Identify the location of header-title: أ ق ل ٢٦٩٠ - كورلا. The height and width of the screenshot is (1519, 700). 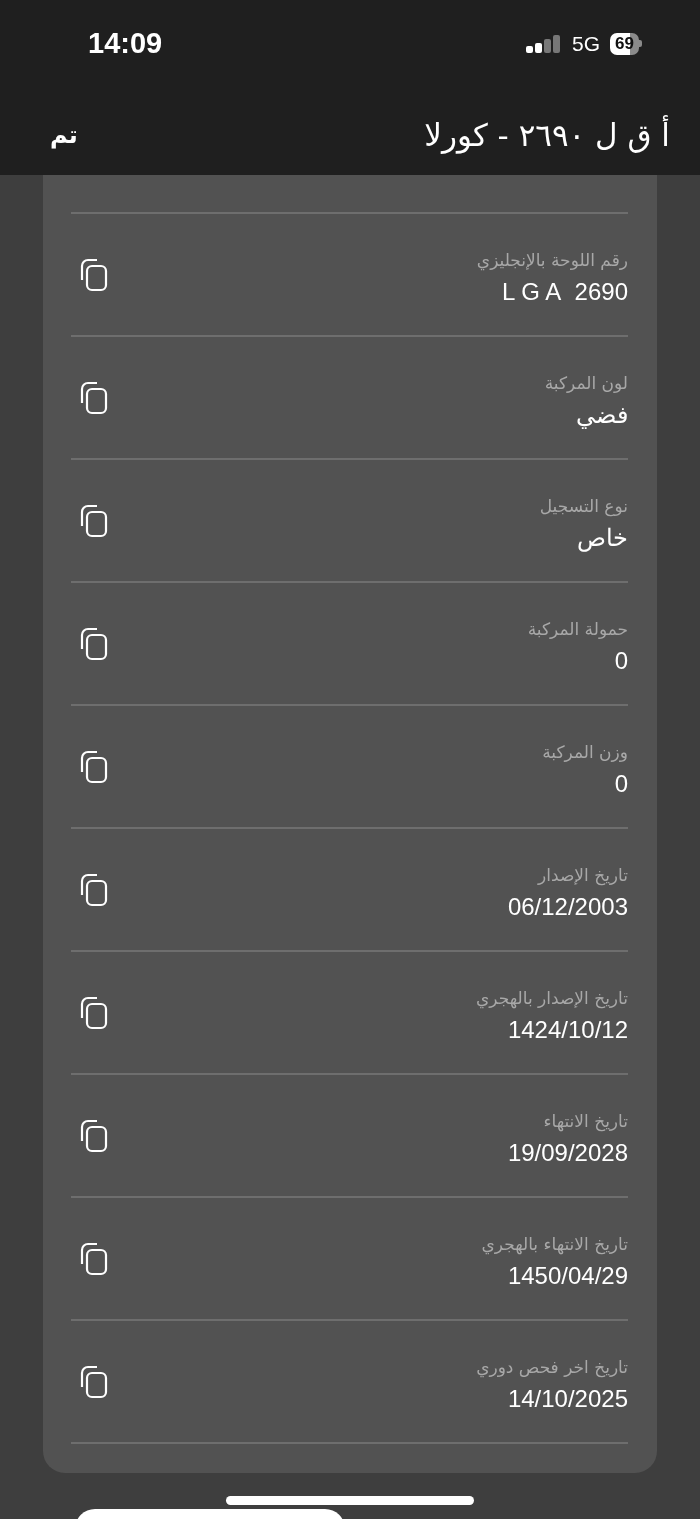
(547, 135).